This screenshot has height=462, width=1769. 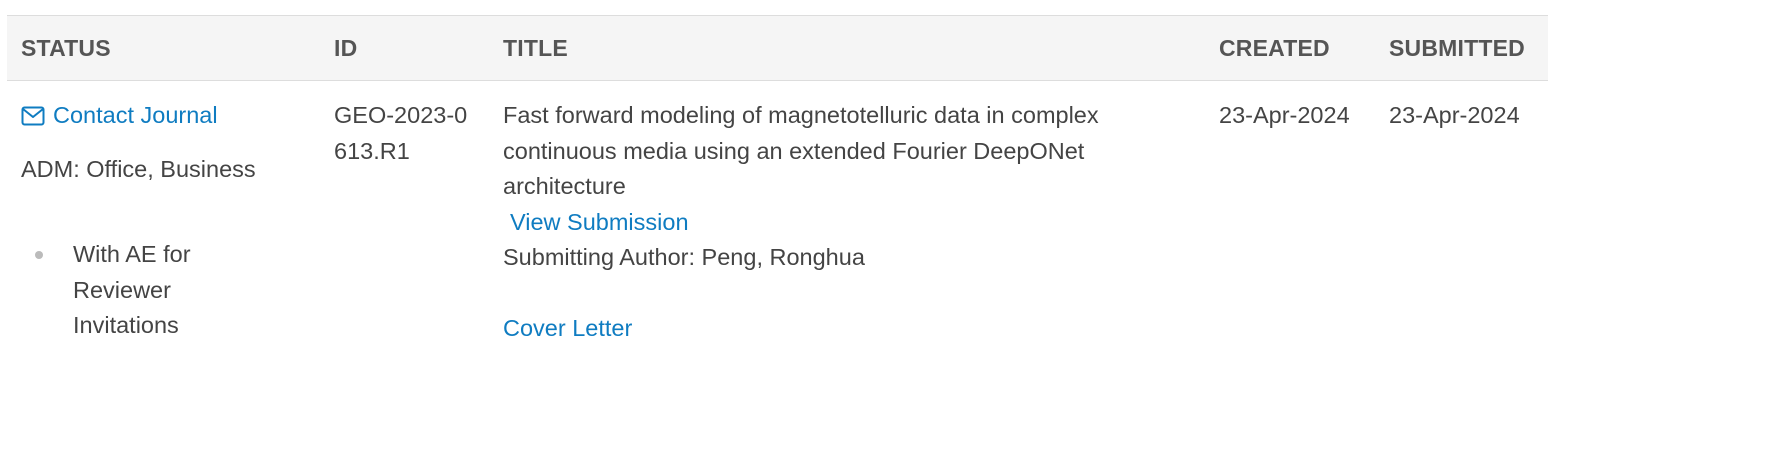 What do you see at coordinates (1284, 115) in the screenshot?
I see `created-date: 23-Apr-2024` at bounding box center [1284, 115].